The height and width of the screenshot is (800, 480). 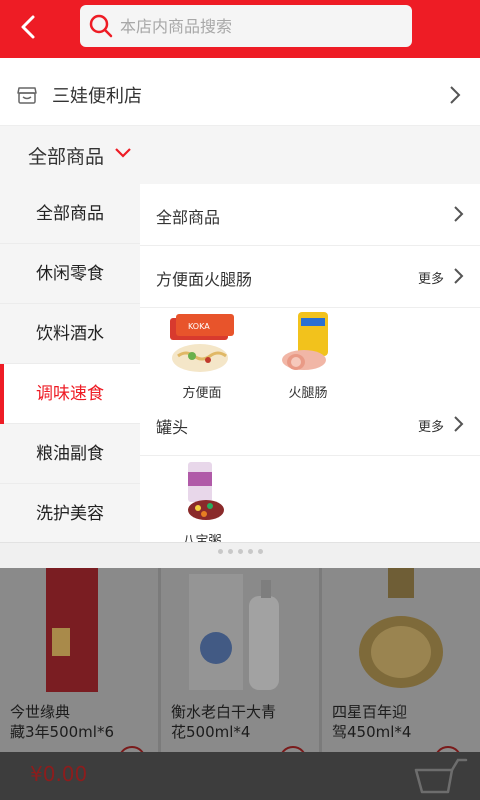 What do you see at coordinates (202, 538) in the screenshot?
I see `product-label: 八宝粥` at bounding box center [202, 538].